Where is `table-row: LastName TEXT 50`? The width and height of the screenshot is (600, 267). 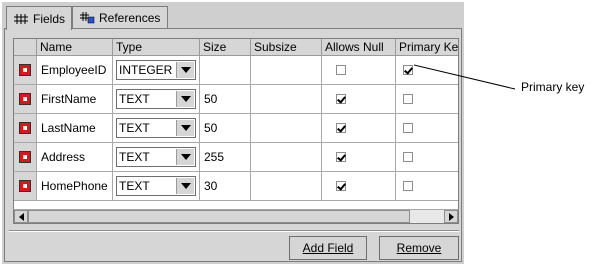
table-row: LastName TEXT 50 is located at coordinates (236, 128).